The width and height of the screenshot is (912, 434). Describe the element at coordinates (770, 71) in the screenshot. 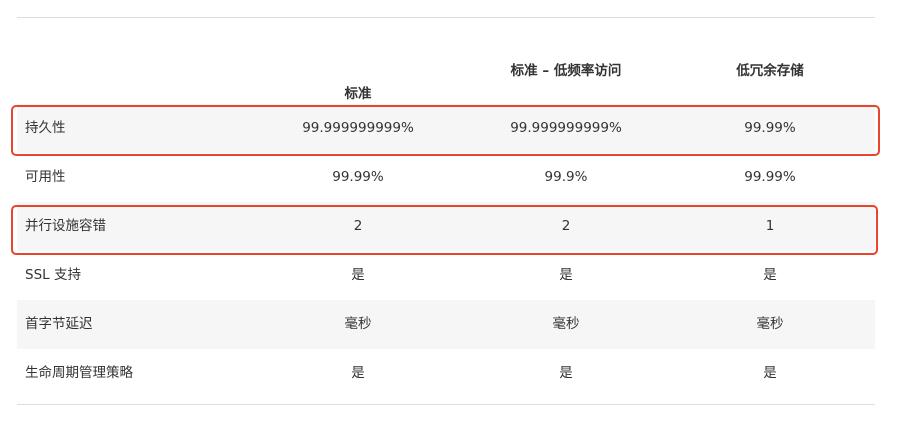

I see `header-reduced-redundancy: 低冗余存储` at that location.